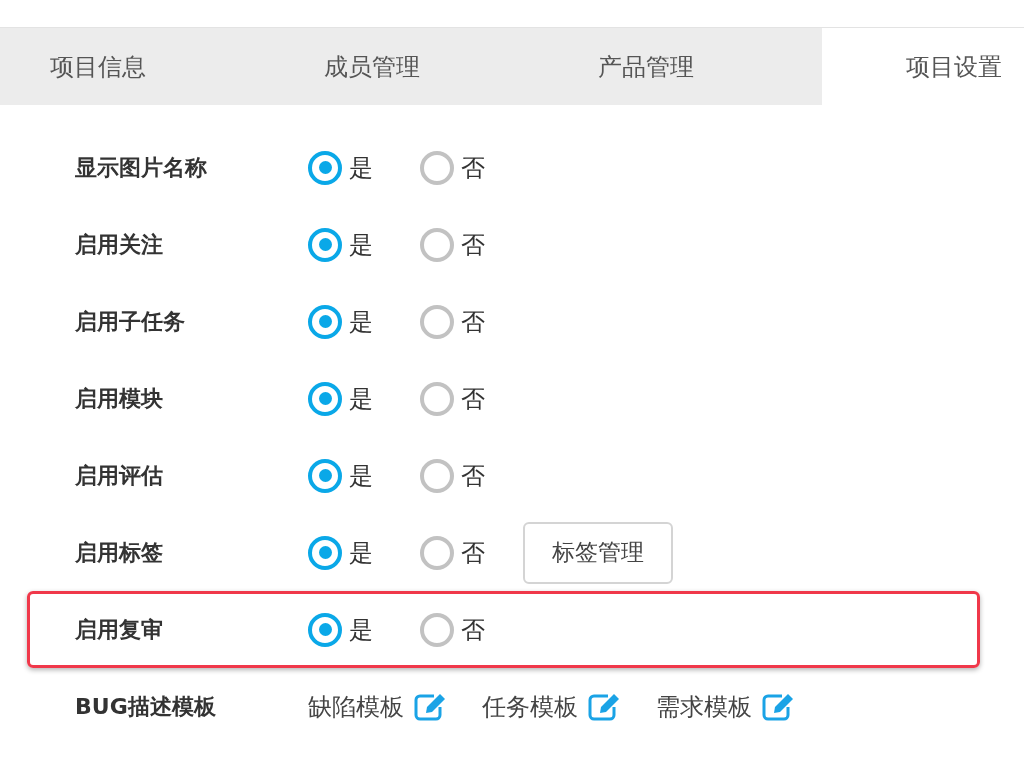 This screenshot has height=765, width=1024. Describe the element at coordinates (119, 629) in the screenshot. I see `setting-label: 启用复审` at that location.